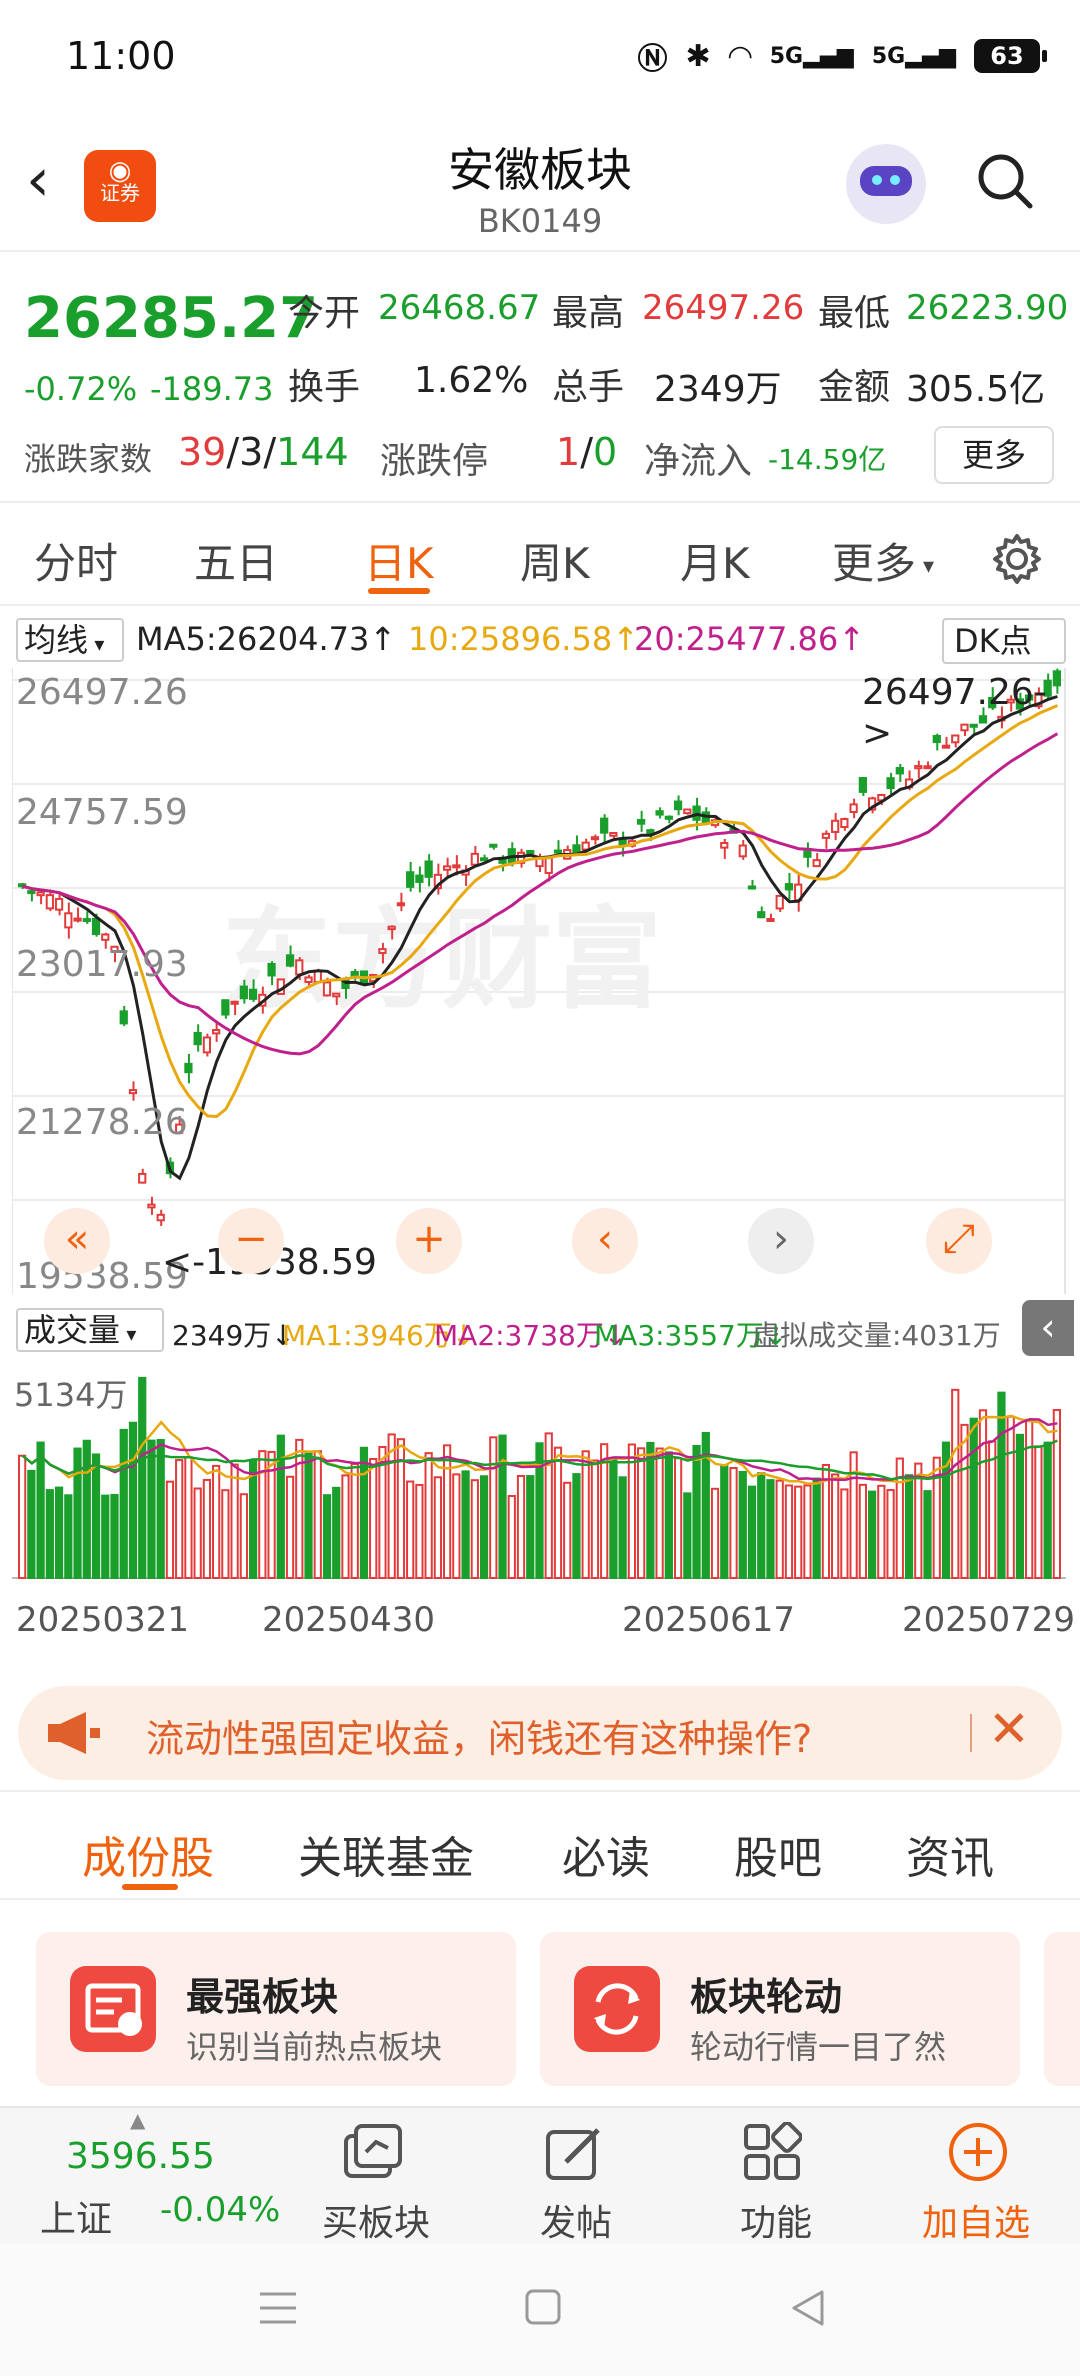  What do you see at coordinates (605, 1241) in the screenshot?
I see `scroll-left-icon: ‹` at bounding box center [605, 1241].